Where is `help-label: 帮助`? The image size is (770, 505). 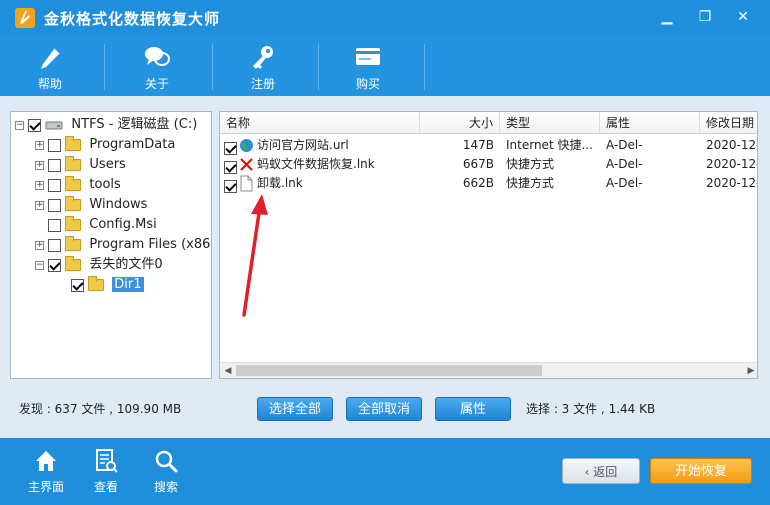 help-label: 帮助 is located at coordinates (49, 84).